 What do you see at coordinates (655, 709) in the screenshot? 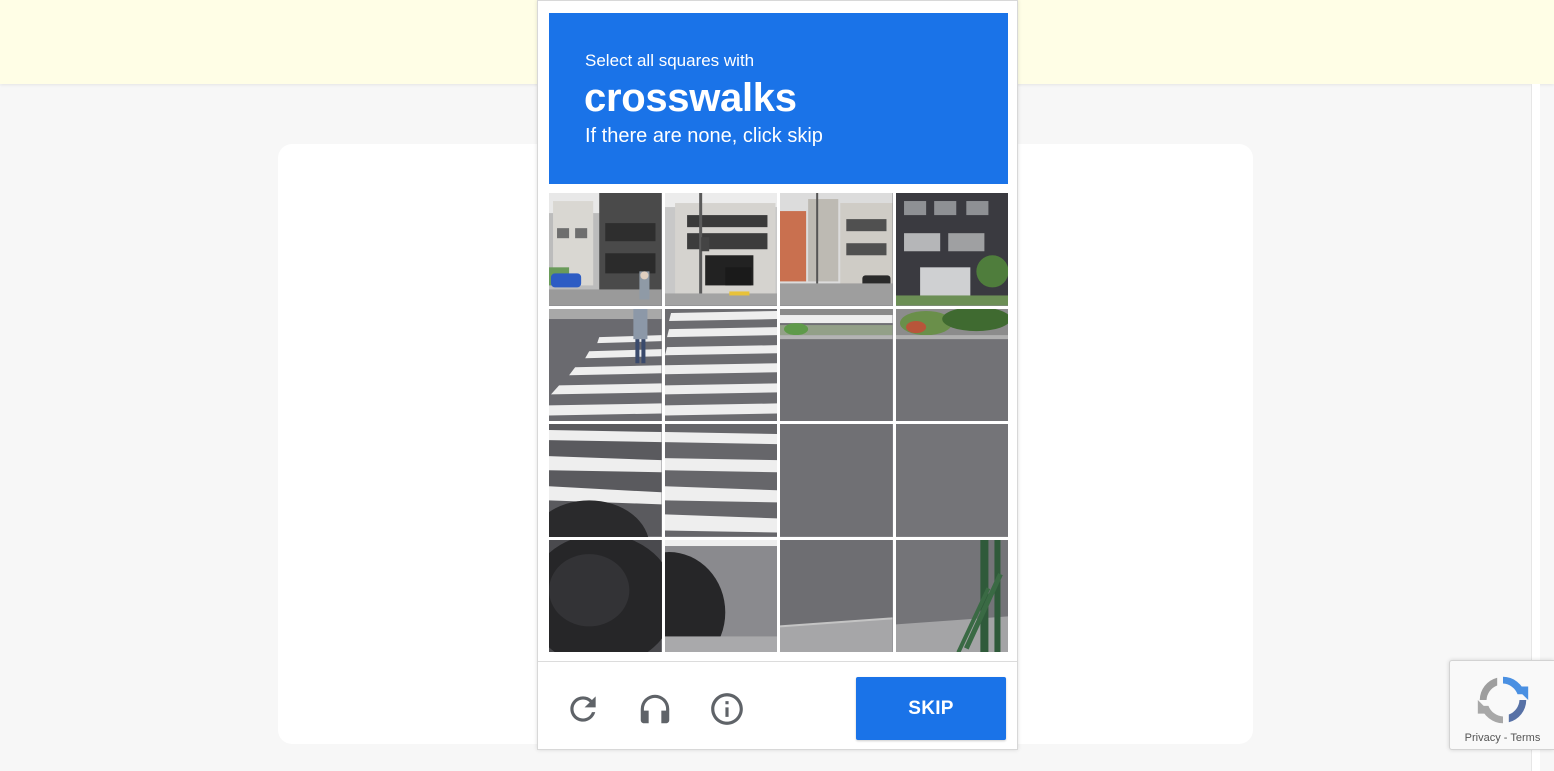
I see `headphones-icon` at bounding box center [655, 709].